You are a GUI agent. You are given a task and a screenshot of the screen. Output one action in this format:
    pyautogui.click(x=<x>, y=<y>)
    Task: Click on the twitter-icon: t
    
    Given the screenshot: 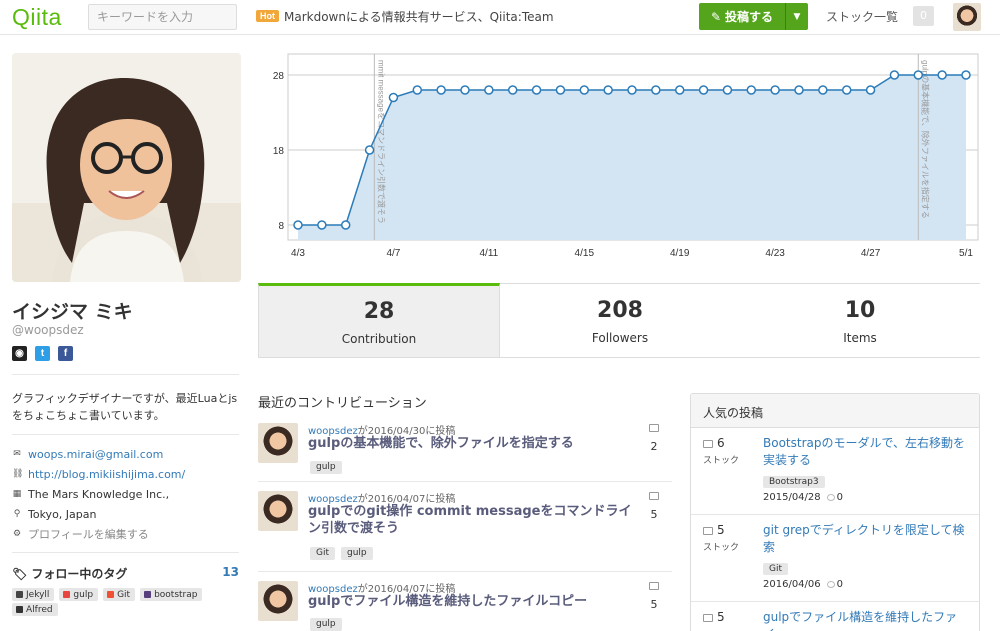 What is the action you would take?
    pyautogui.click(x=42, y=353)
    